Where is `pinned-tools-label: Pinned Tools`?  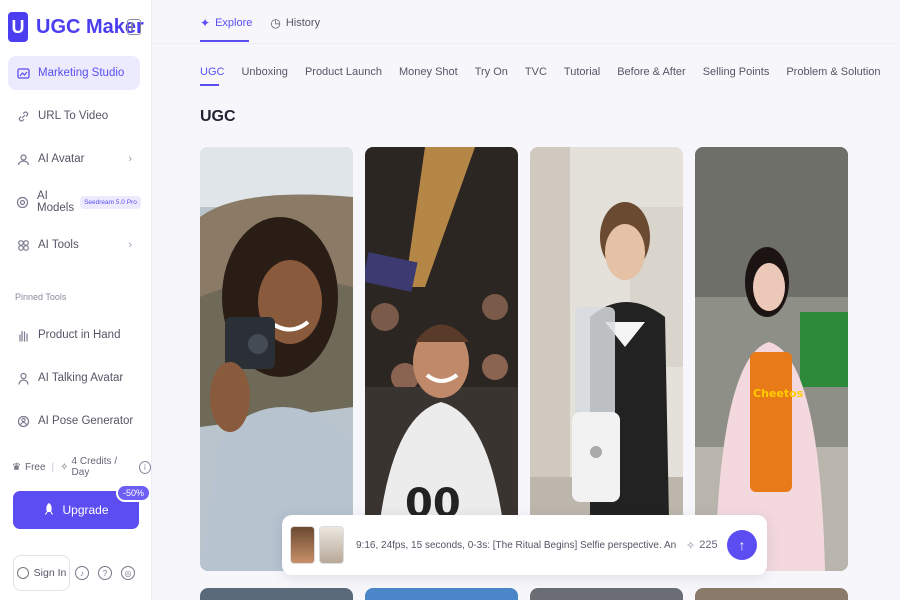 pinned-tools-label: Pinned Tools is located at coordinates (41, 297).